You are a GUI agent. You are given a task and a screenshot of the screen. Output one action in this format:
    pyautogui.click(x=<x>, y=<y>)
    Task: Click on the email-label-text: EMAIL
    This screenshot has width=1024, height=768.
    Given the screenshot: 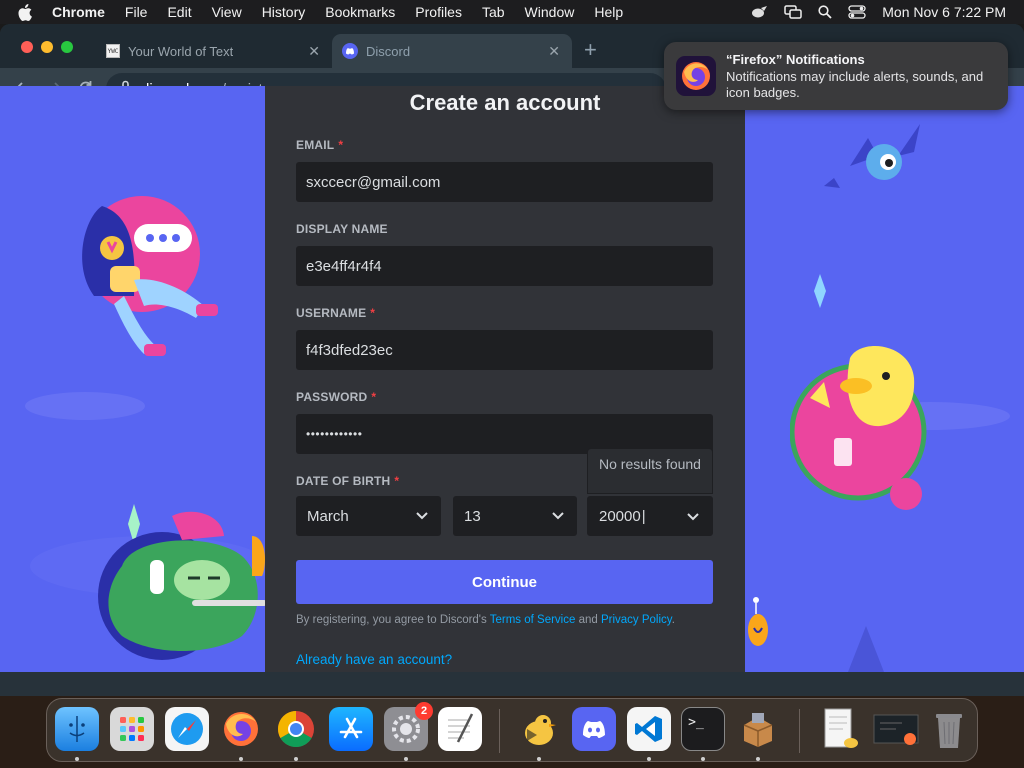 What is the action you would take?
    pyautogui.click(x=315, y=145)
    